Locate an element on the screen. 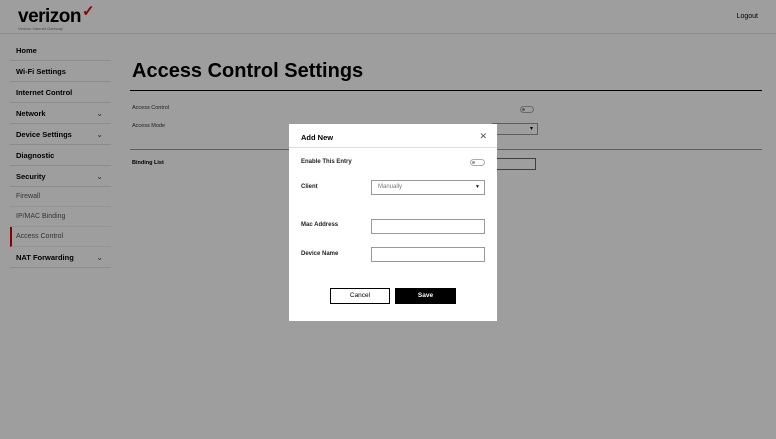 The width and height of the screenshot is (776, 439). chevron-down-icon: ▼ is located at coordinates (477, 187).